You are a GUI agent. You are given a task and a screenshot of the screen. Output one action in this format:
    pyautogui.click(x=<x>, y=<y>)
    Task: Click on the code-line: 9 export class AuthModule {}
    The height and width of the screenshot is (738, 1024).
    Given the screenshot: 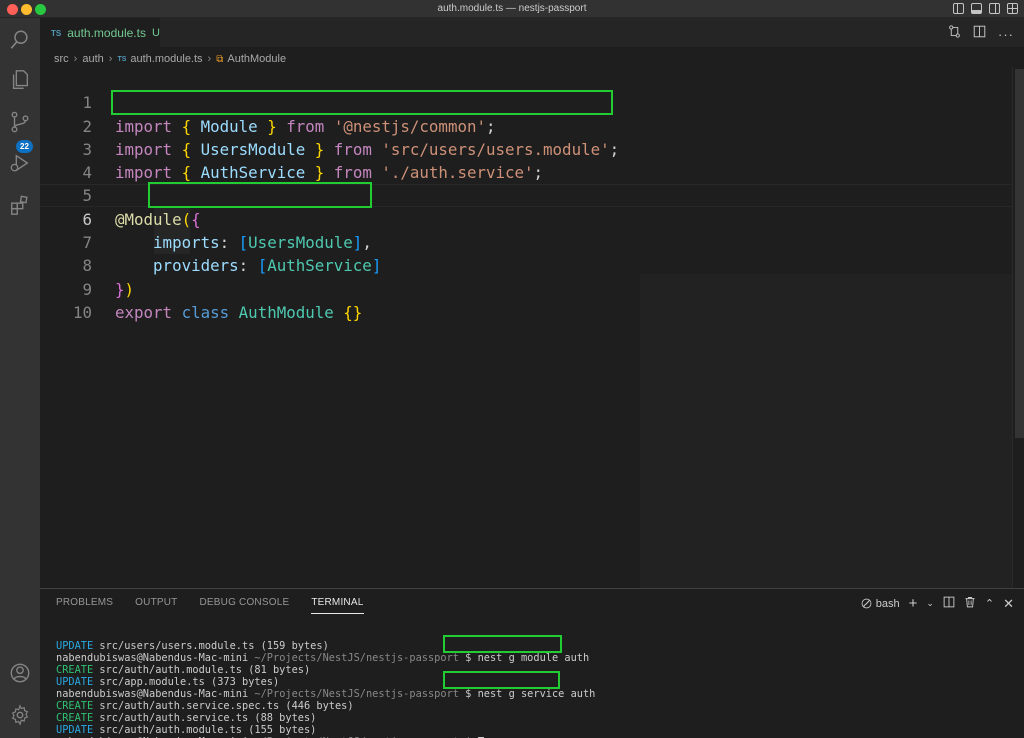 What is the action you would take?
    pyautogui.click(x=526, y=288)
    